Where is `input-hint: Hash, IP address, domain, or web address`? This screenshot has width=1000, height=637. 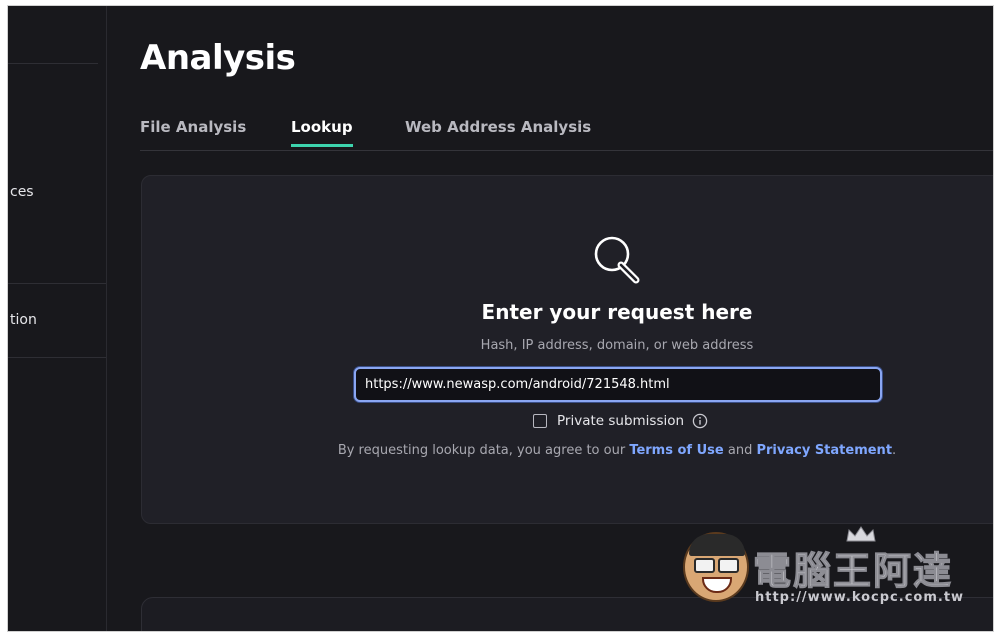
input-hint: Hash, IP address, domain, or web address is located at coordinates (617, 345).